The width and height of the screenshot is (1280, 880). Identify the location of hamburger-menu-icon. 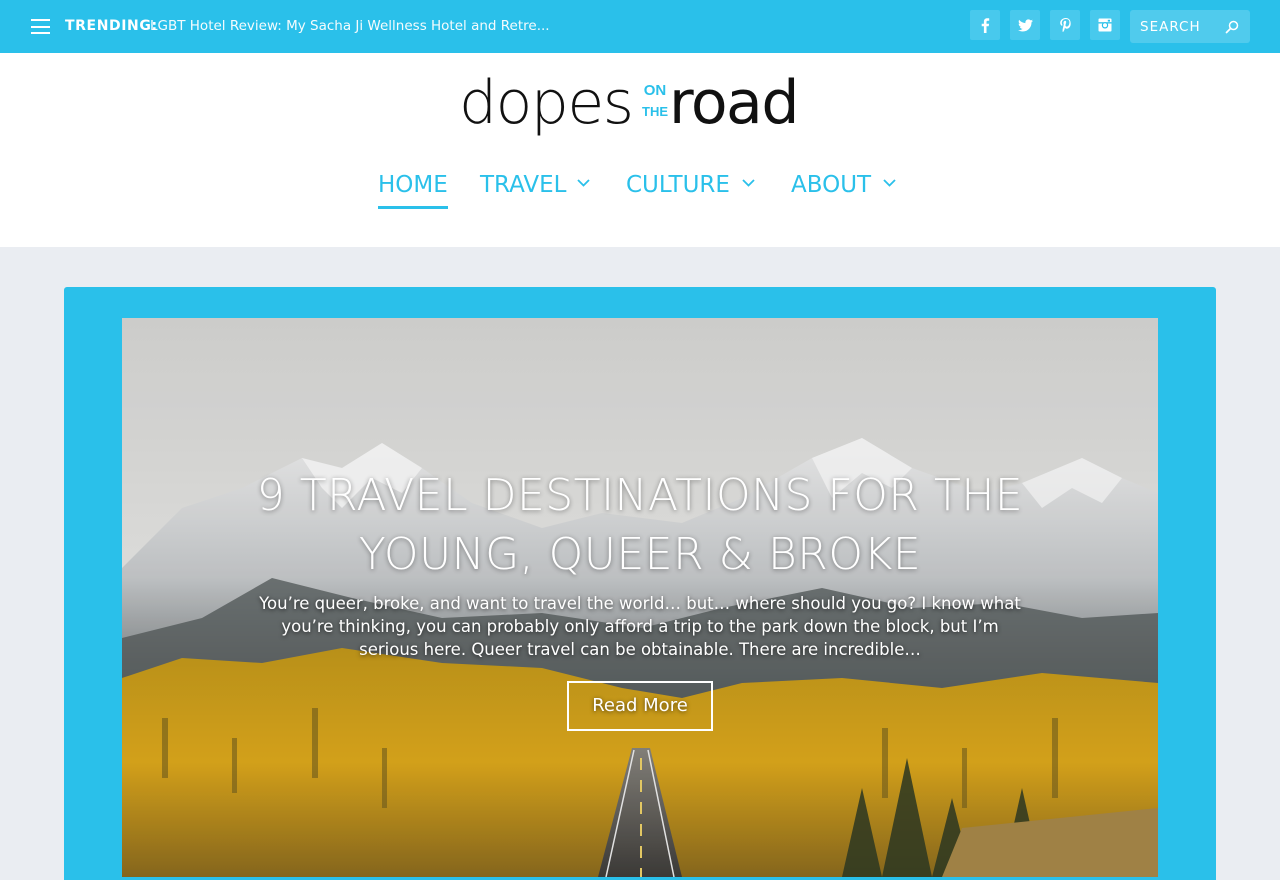
(40, 26).